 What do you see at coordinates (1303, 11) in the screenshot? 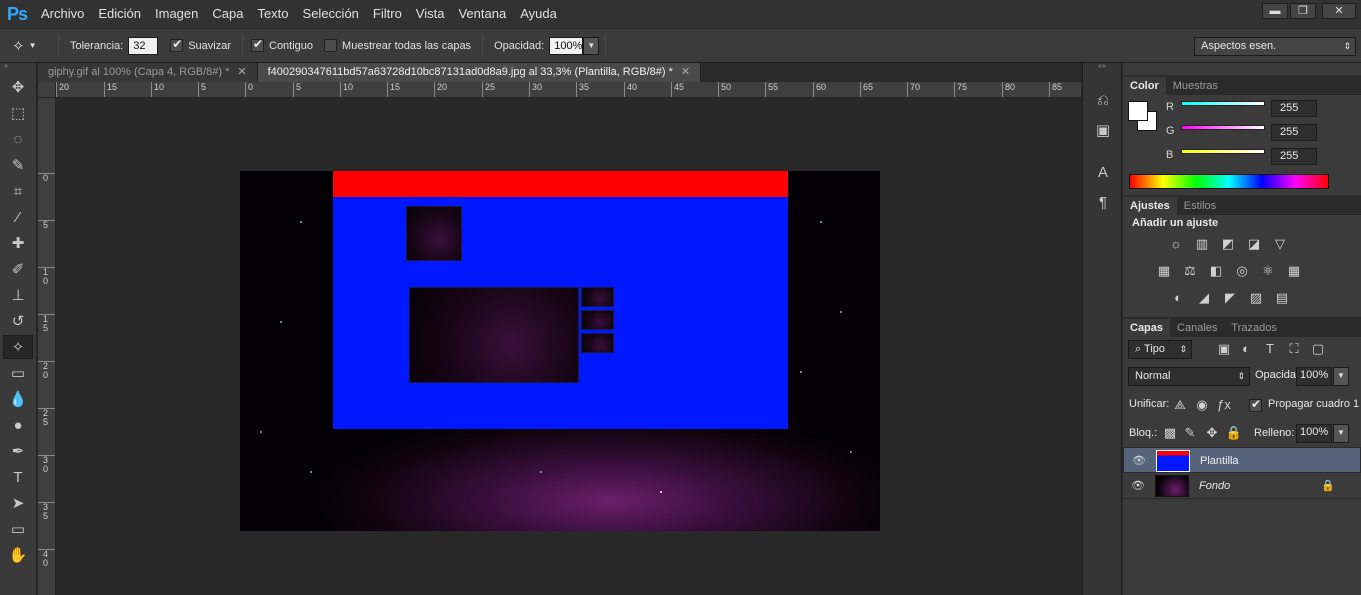
I see `restore-button: ❐` at bounding box center [1303, 11].